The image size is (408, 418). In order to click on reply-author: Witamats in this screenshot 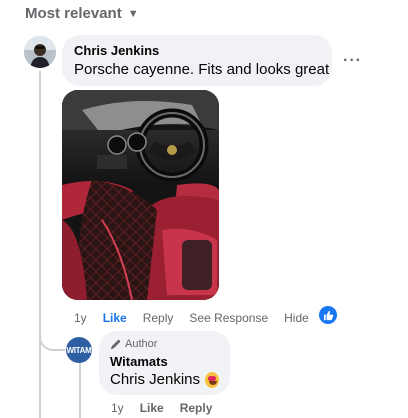, I will do `click(164, 362)`.